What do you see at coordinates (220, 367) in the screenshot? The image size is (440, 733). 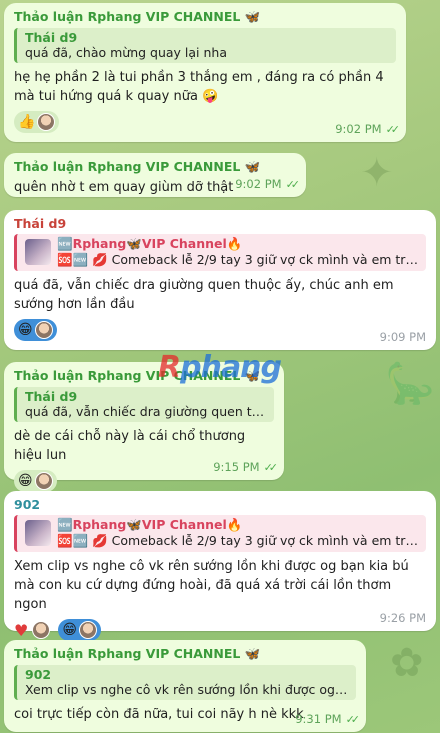 I see `rphang-watermark-logo: Rphang` at bounding box center [220, 367].